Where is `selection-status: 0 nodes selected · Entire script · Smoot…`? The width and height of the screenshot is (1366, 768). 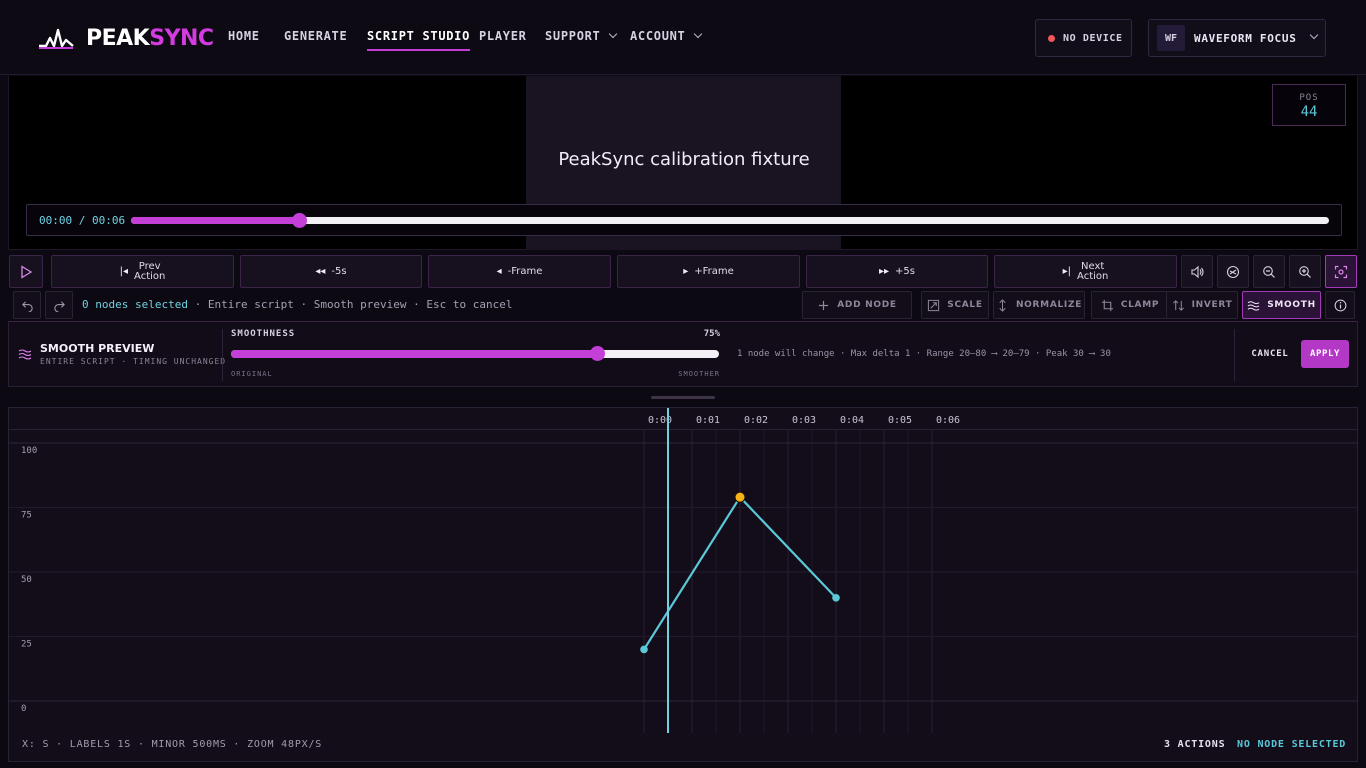 selection-status: 0 nodes selected · Entire script · Smoot… is located at coordinates (297, 304).